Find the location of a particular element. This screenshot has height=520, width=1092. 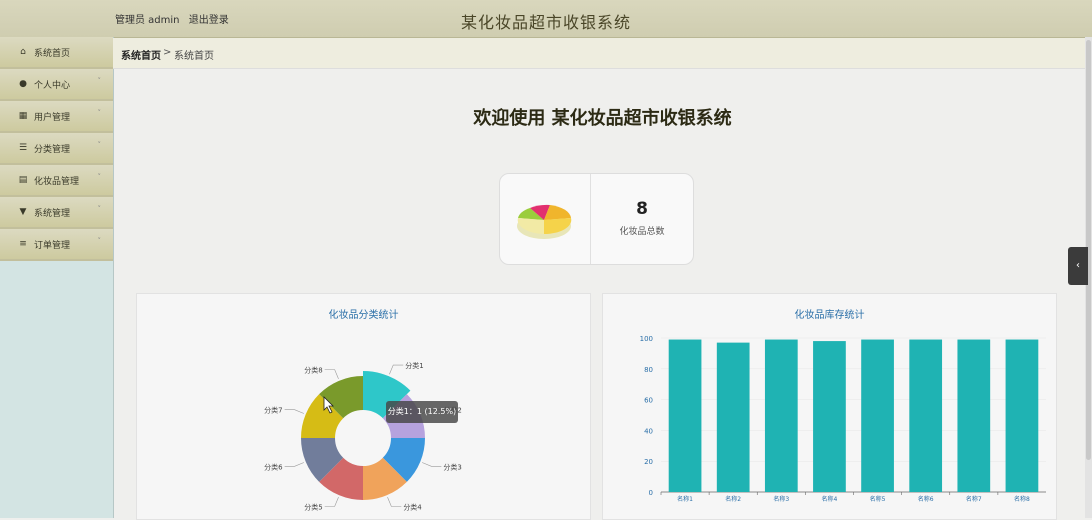

chevron-left-icon: ‹ is located at coordinates (1078, 265).